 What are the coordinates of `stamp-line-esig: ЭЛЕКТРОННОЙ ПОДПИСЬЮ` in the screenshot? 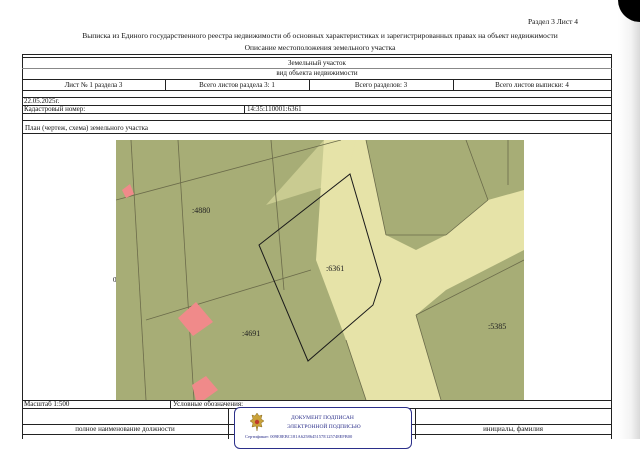 It's located at (324, 427).